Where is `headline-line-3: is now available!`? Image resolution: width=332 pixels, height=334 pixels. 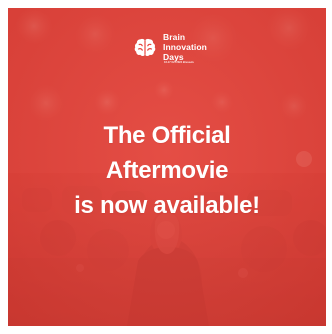 headline-line-3: is now available! is located at coordinates (167, 205).